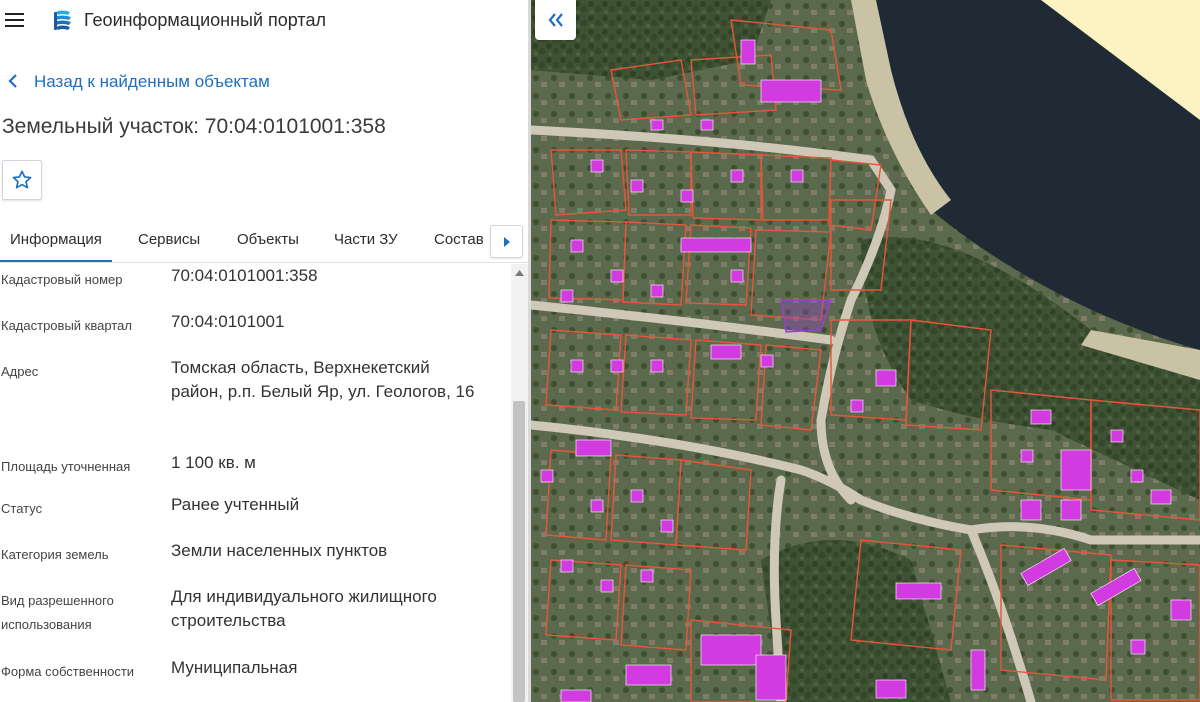  I want to click on scroll-up-arrow-icon, so click(519, 272).